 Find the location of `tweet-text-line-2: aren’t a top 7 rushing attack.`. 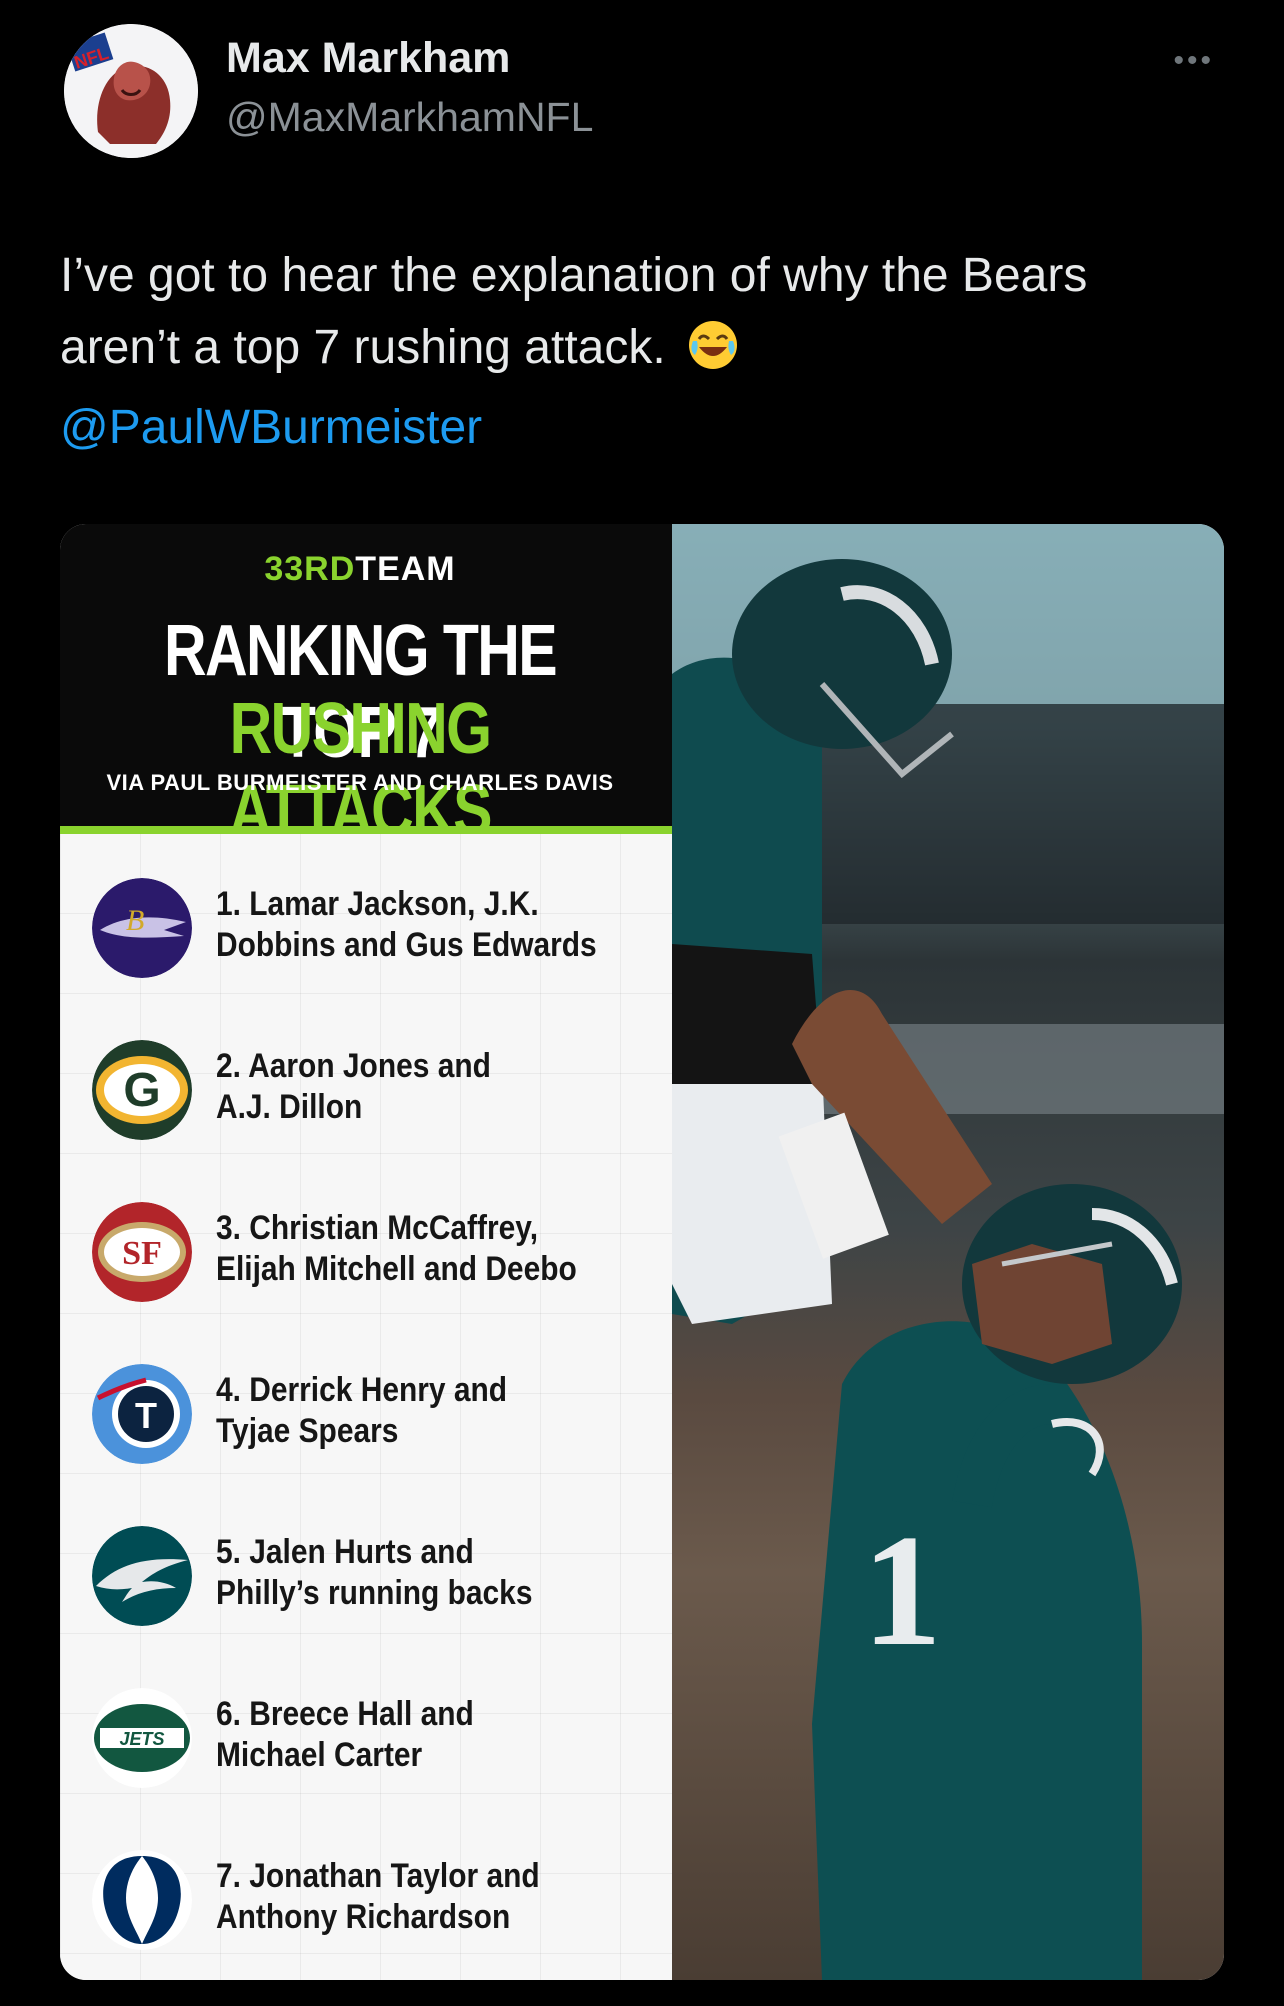

tweet-text-line-2: aren’t a top 7 rushing attack. is located at coordinates (650, 352).